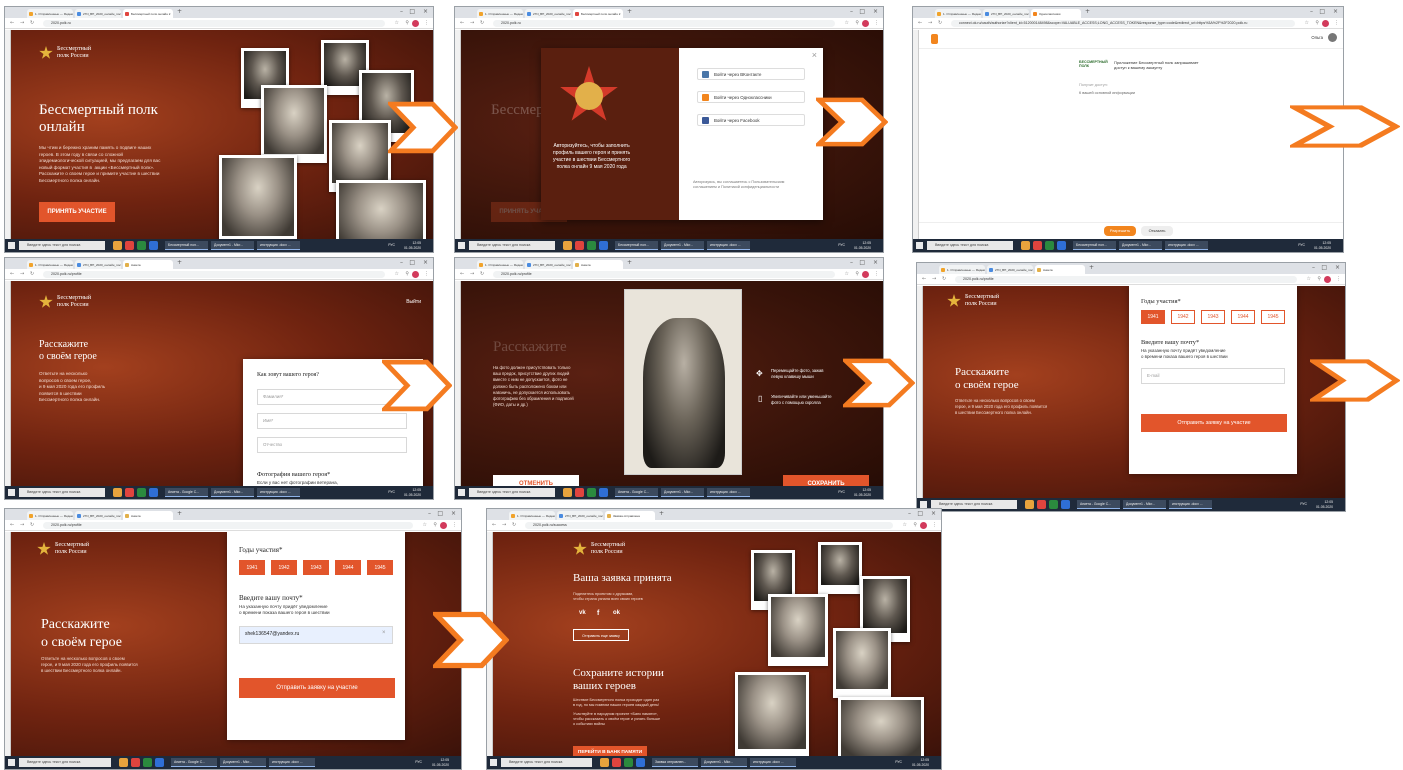 This screenshot has width=1403, height=770. What do you see at coordinates (148, 515) in the screenshot?
I see `browser-tab: Анкета` at bounding box center [148, 515].